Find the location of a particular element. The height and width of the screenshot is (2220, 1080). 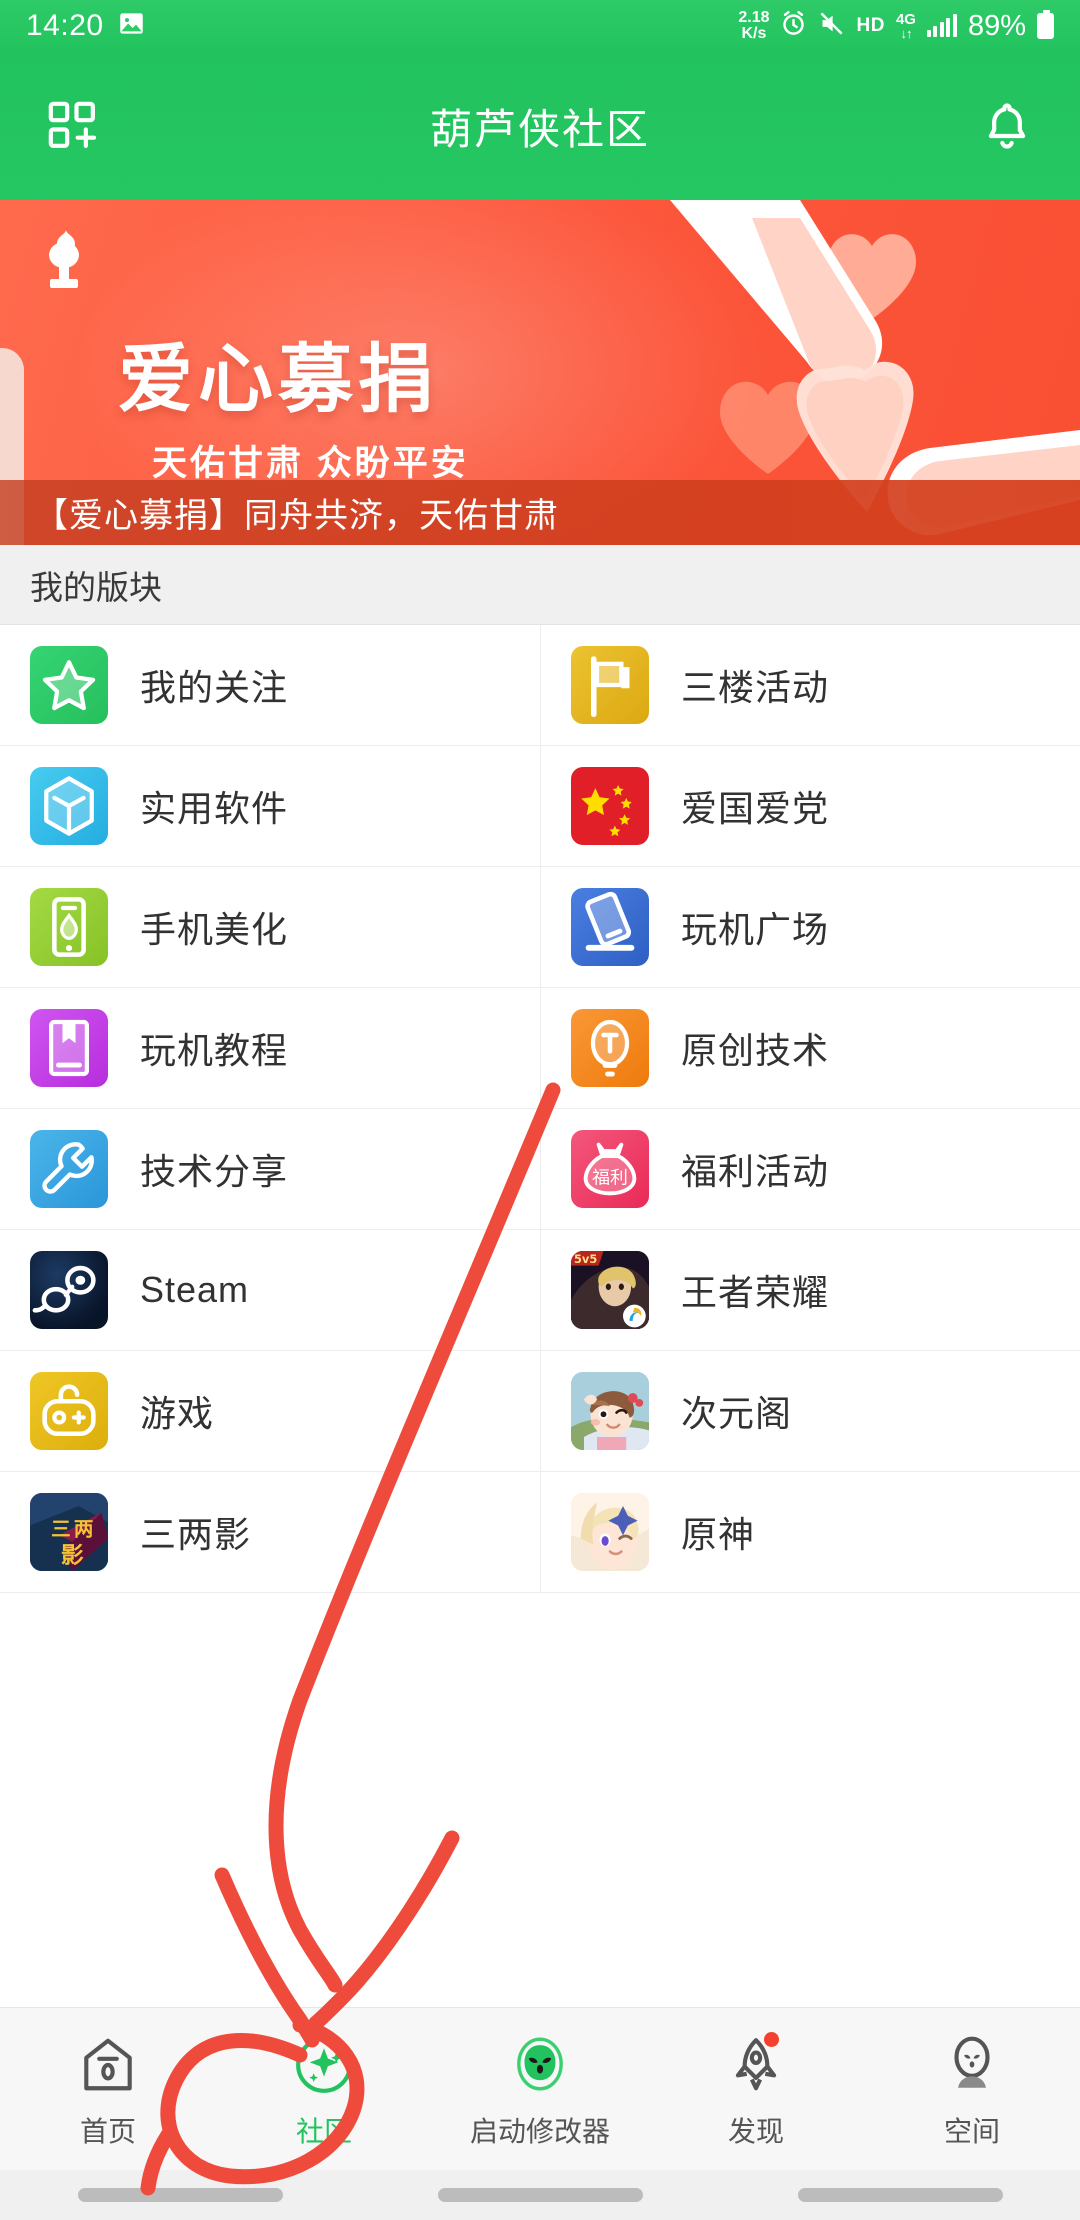

profile-icon is located at coordinates (972, 2065).